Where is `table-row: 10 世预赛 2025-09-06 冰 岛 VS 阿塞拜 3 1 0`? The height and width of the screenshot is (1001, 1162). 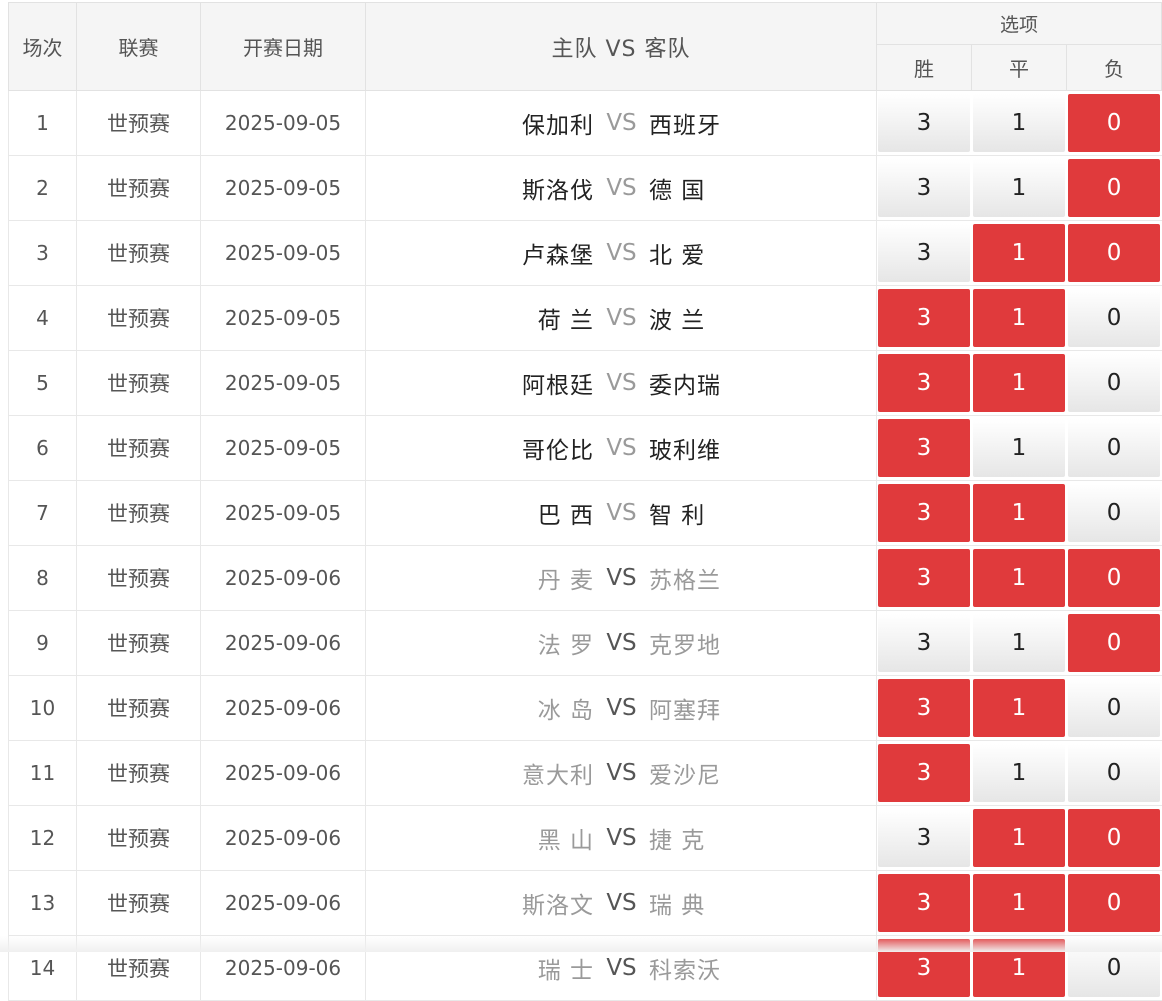 table-row: 10 世预赛 2025-09-06 冰 岛 VS 阿塞拜 3 1 0 is located at coordinates (585, 708).